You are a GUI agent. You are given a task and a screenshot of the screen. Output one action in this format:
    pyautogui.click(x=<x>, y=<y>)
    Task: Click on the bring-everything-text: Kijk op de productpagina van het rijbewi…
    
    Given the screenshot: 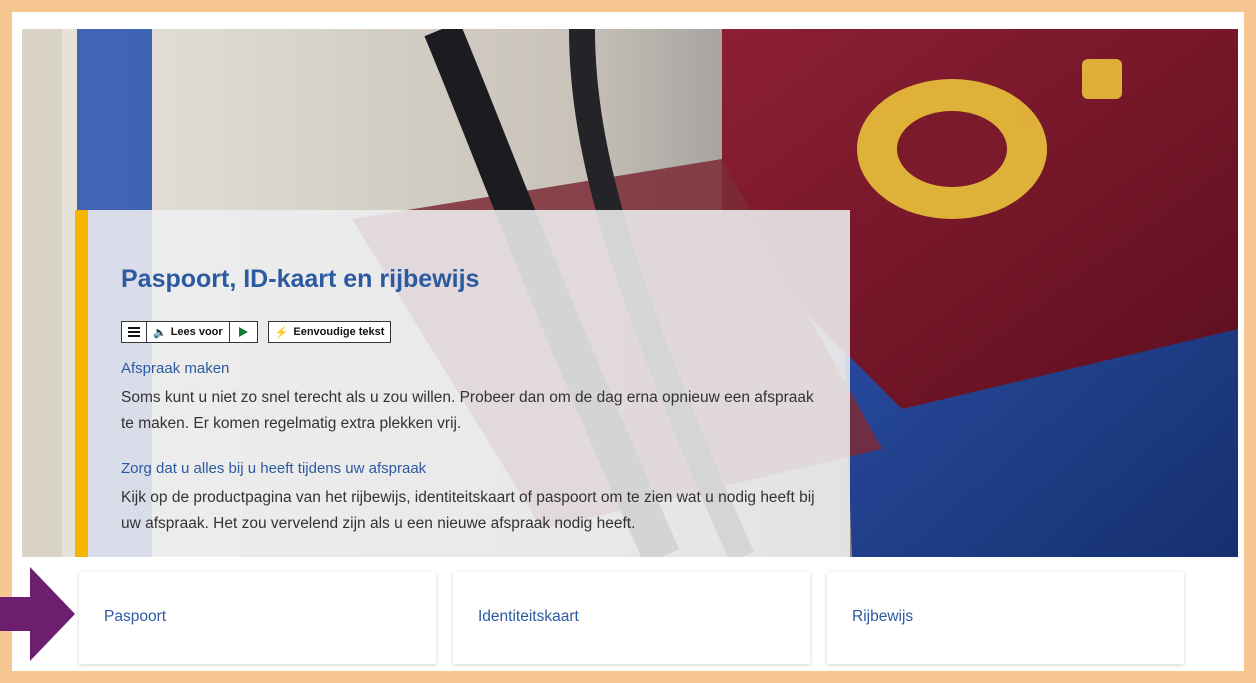 What is the action you would take?
    pyautogui.click(x=468, y=510)
    